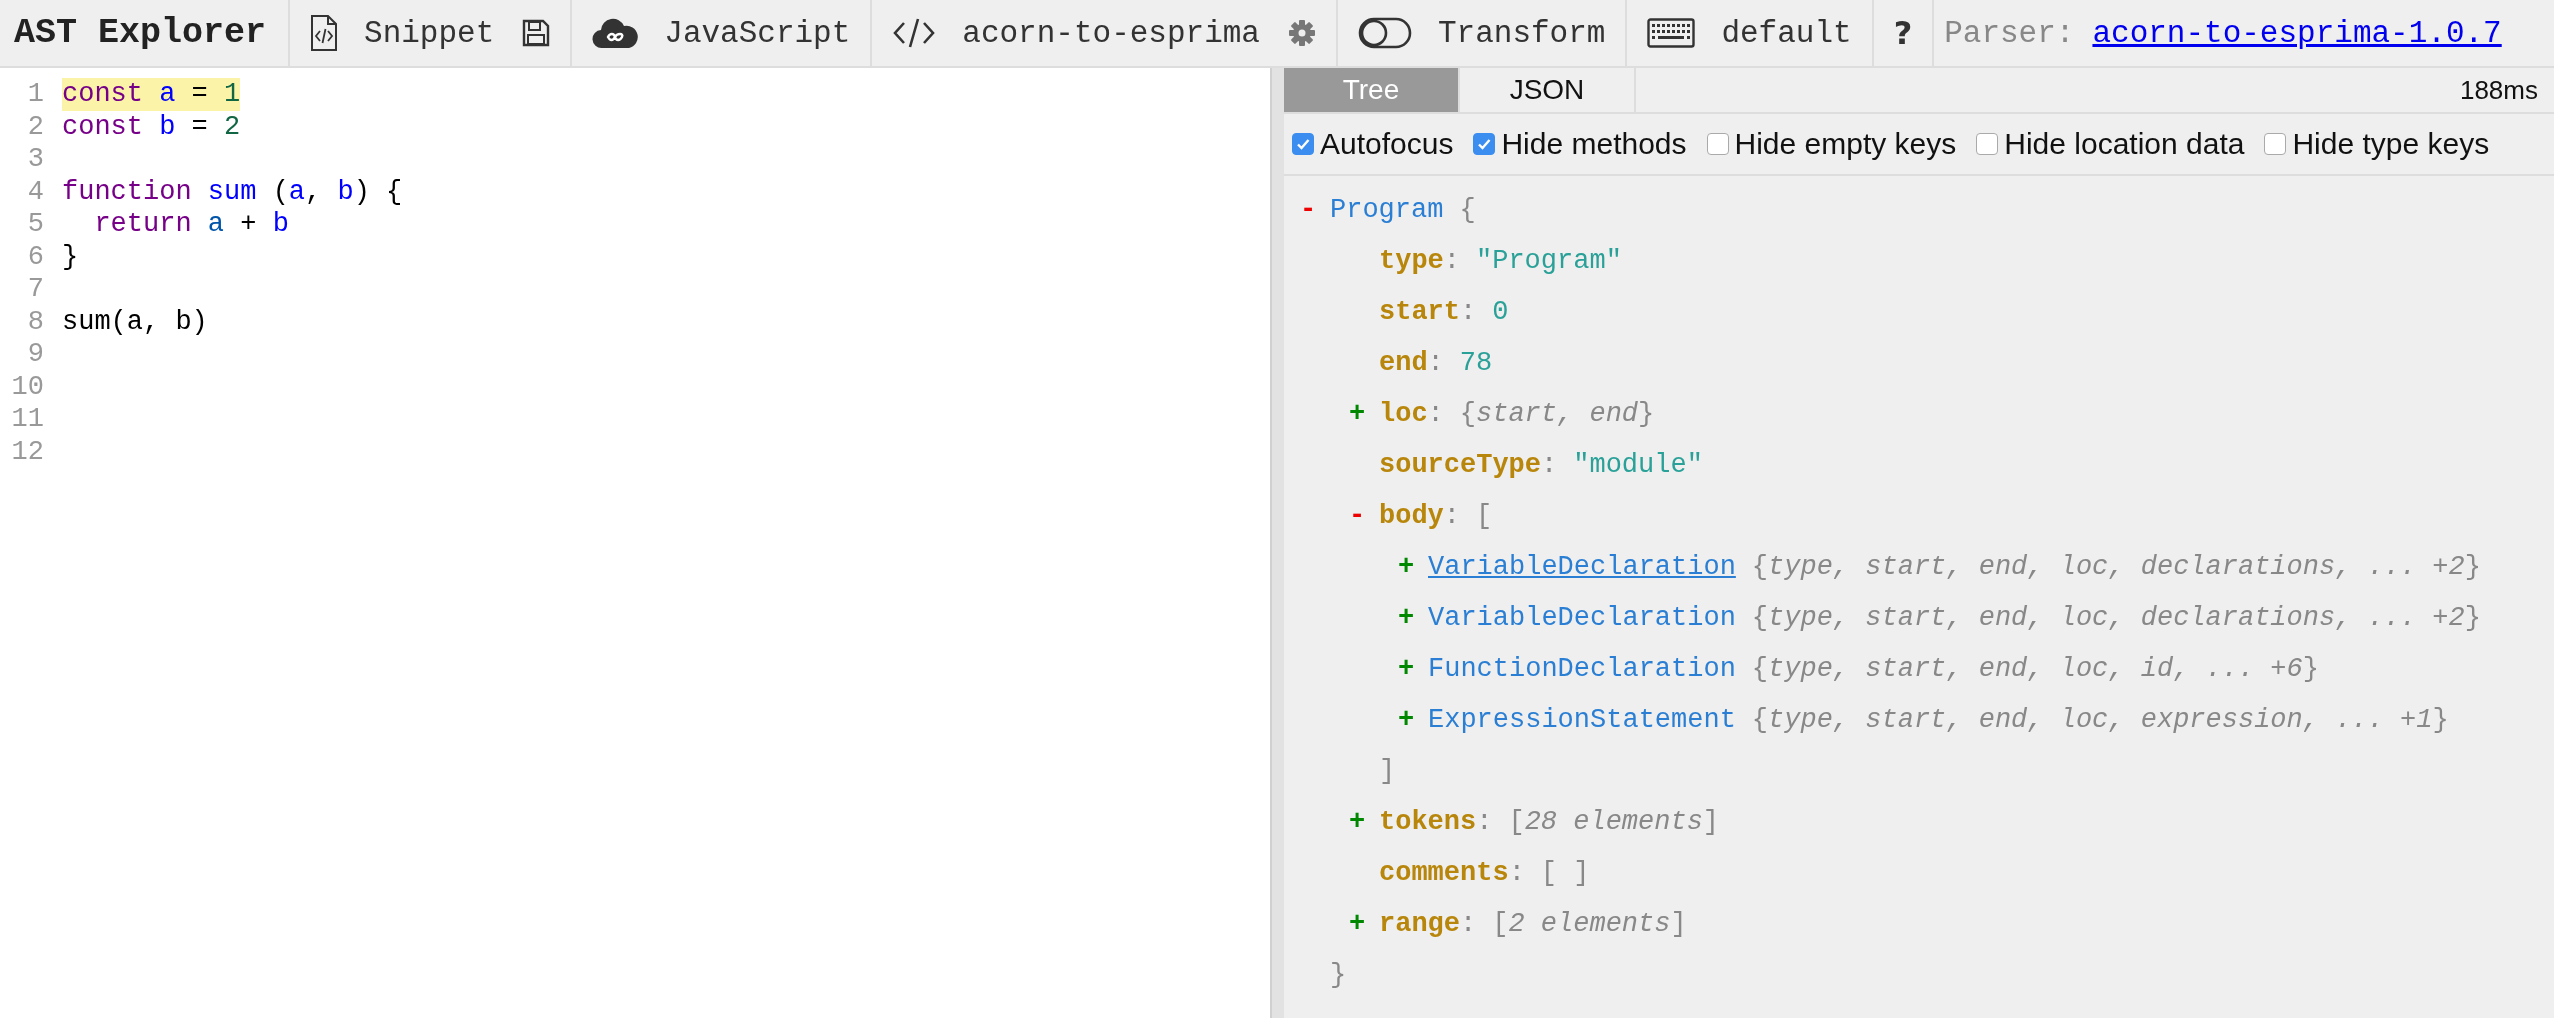 Image resolution: width=2554 pixels, height=1018 pixels. What do you see at coordinates (2391, 144) in the screenshot?
I see `option-label: Hide type keys` at bounding box center [2391, 144].